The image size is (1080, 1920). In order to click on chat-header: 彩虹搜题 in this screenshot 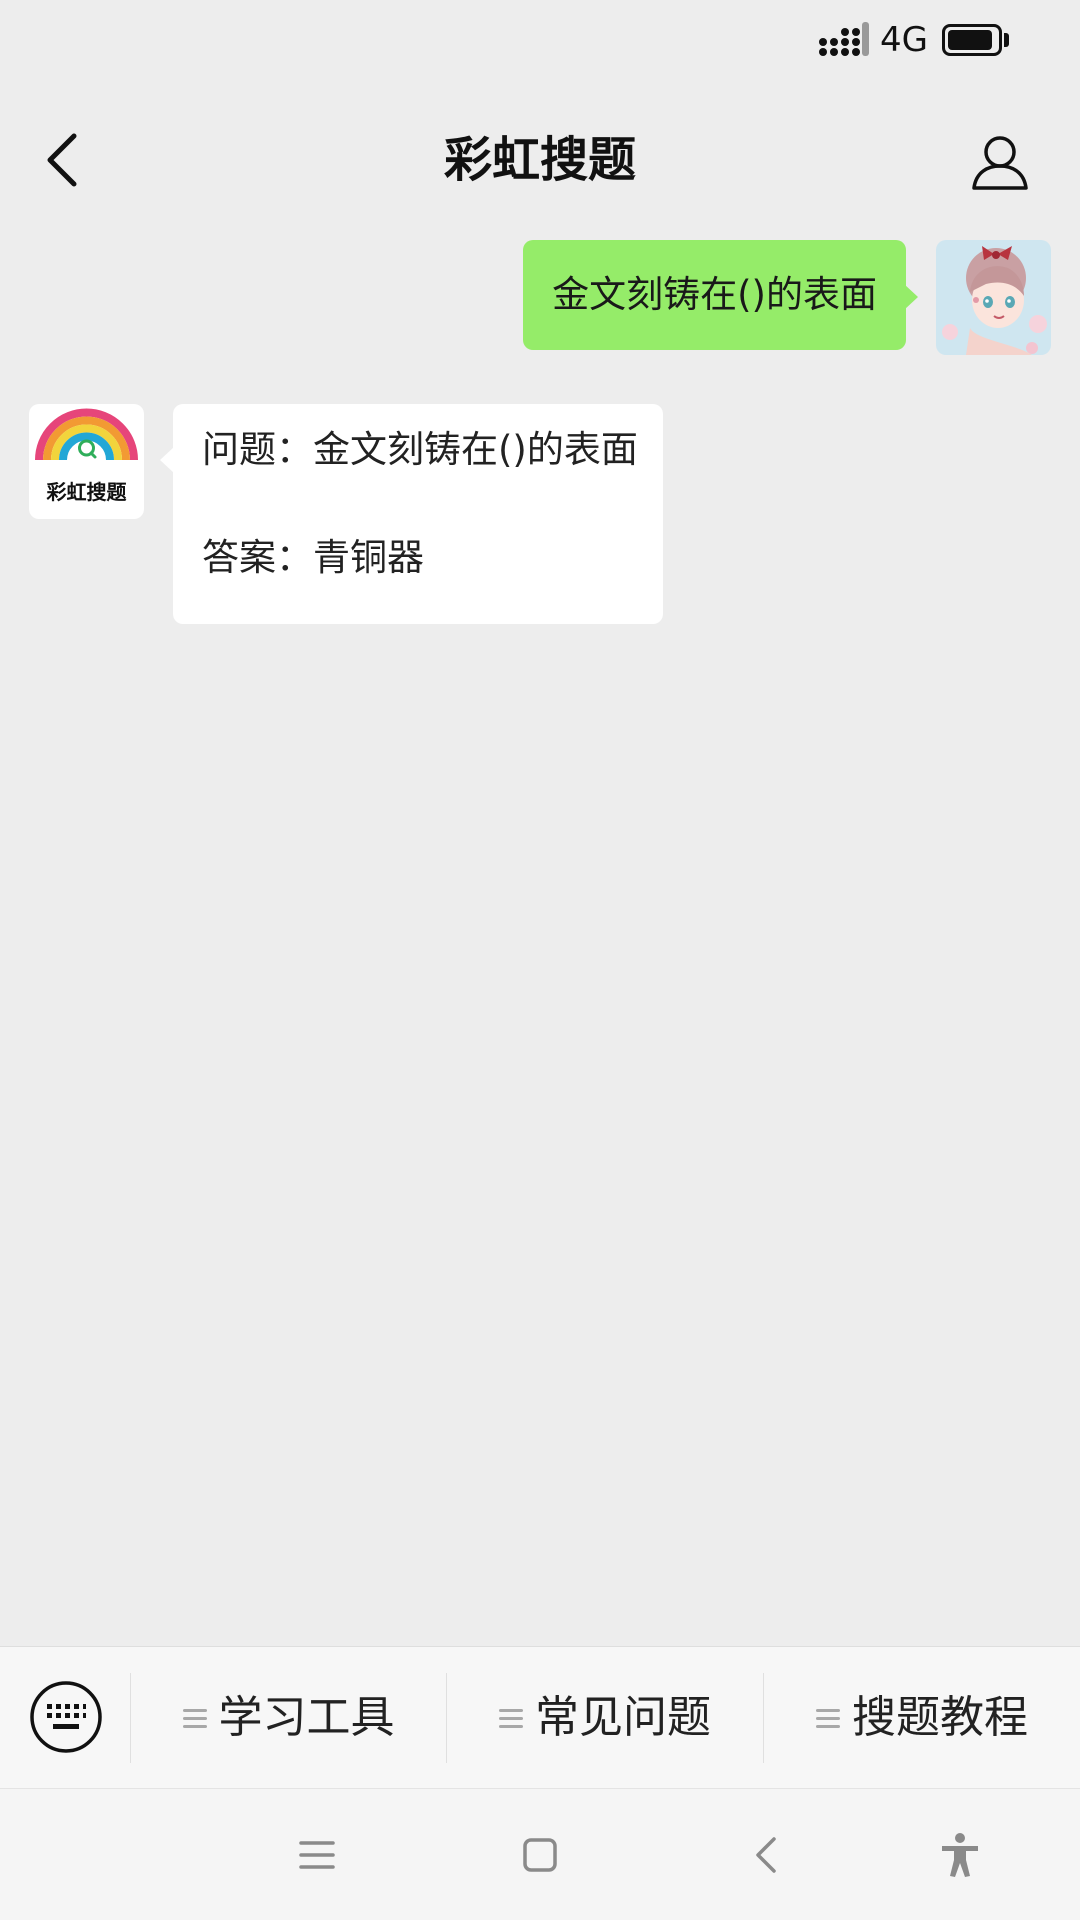, I will do `click(540, 160)`.